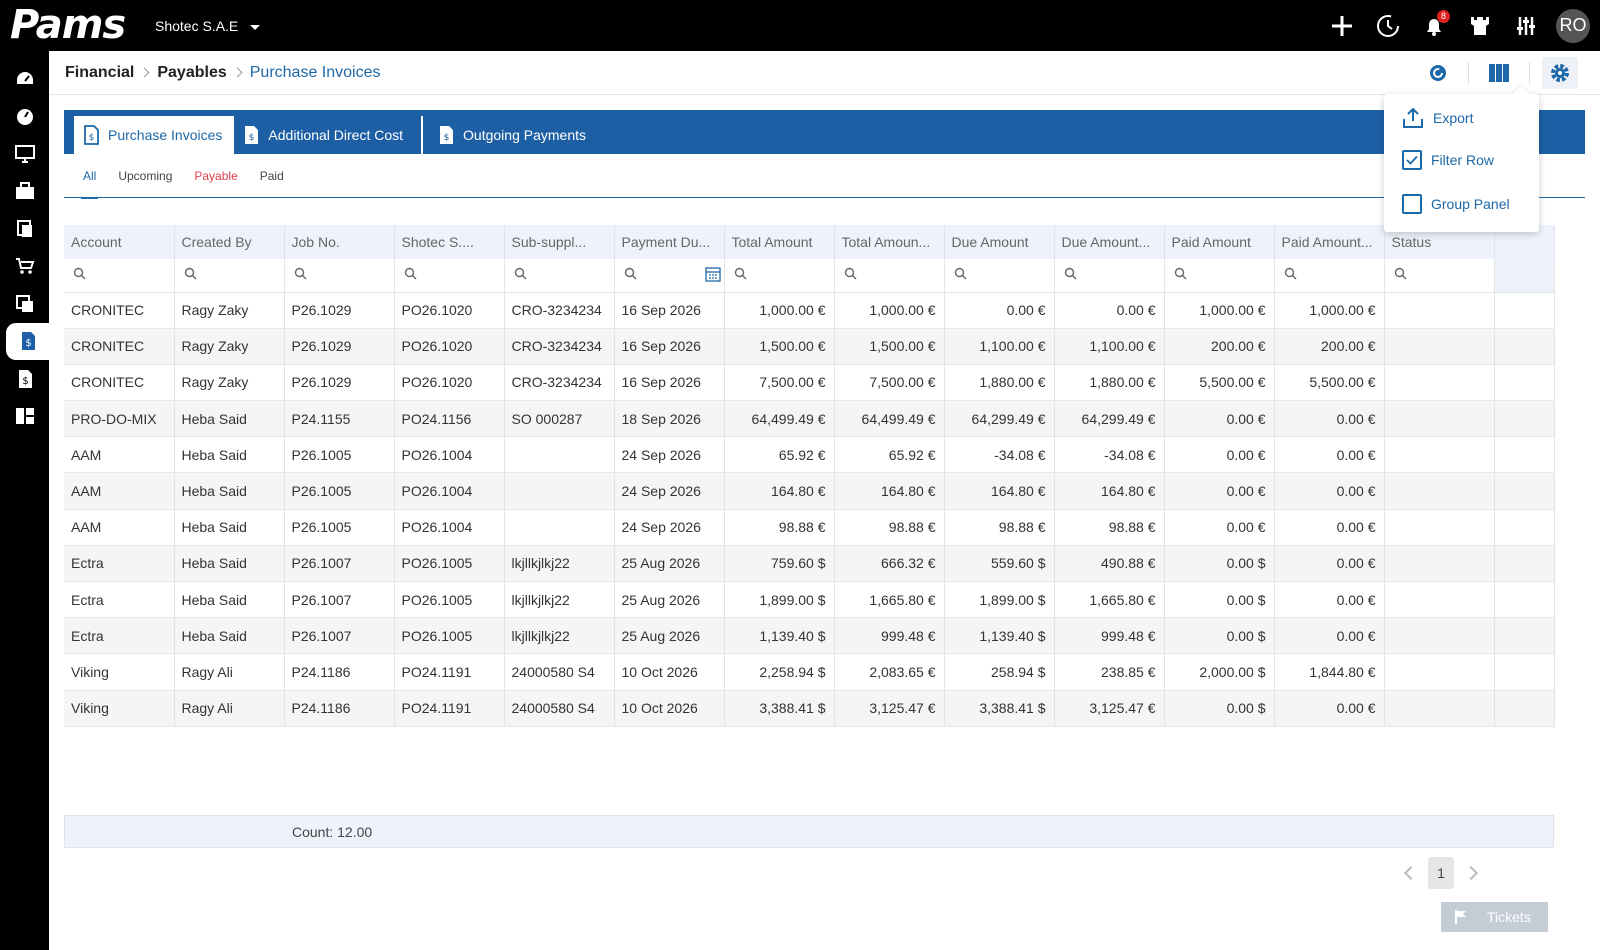 This screenshot has width=1600, height=950. Describe the element at coordinates (24, 229) in the screenshot. I see `sidebar-item-documents` at that location.